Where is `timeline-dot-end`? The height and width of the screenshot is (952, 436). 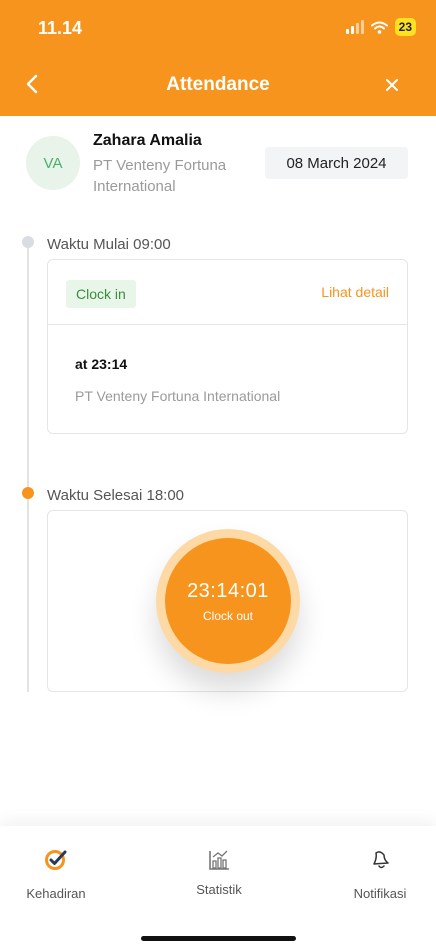 timeline-dot-end is located at coordinates (28, 493).